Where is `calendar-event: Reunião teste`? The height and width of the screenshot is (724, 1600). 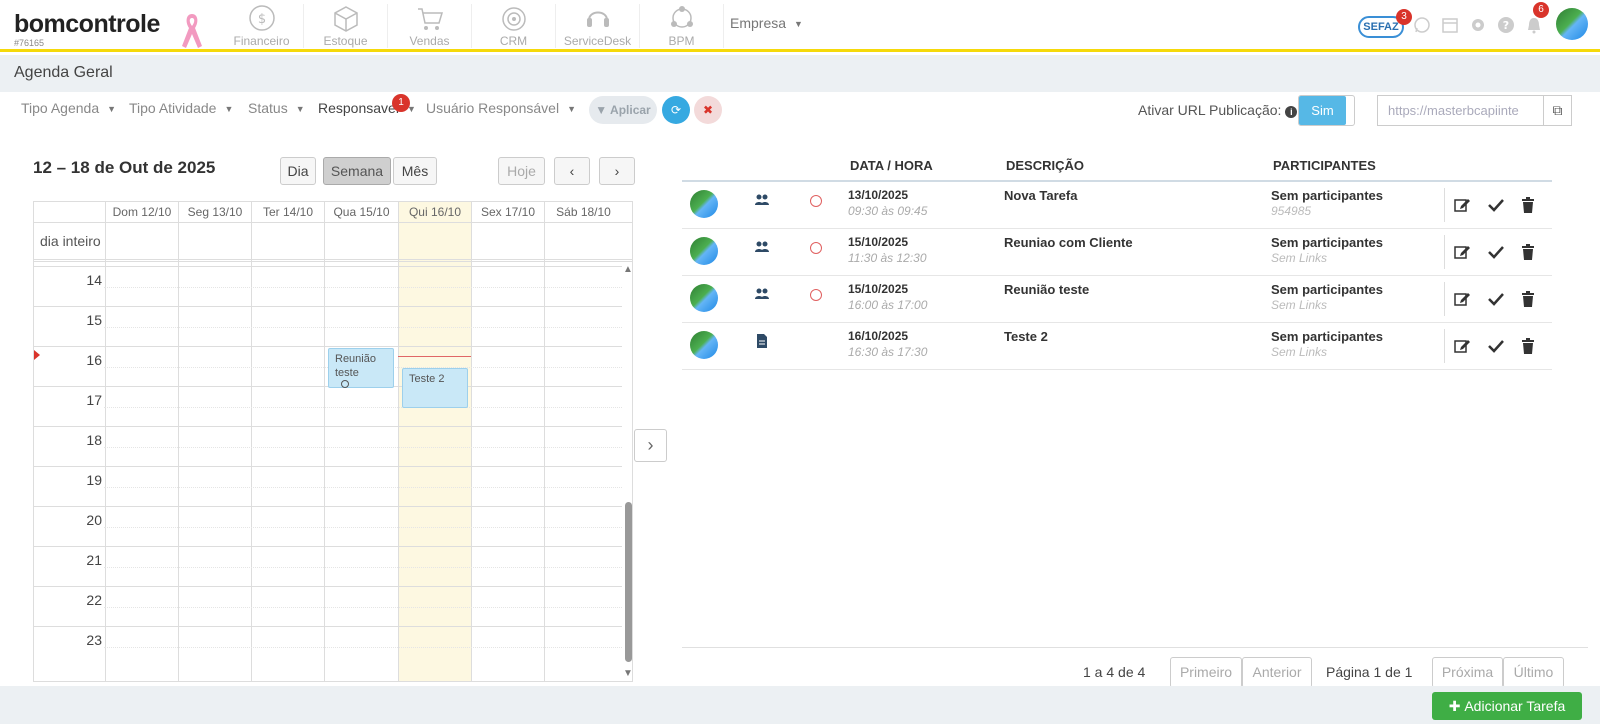
calendar-event: Reunião teste is located at coordinates (361, 368).